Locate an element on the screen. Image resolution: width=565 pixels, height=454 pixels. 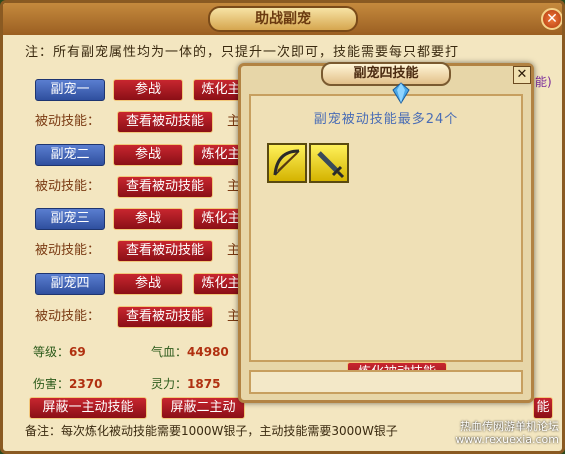
edge-fragment: 能) is located at coordinates (543, 82).